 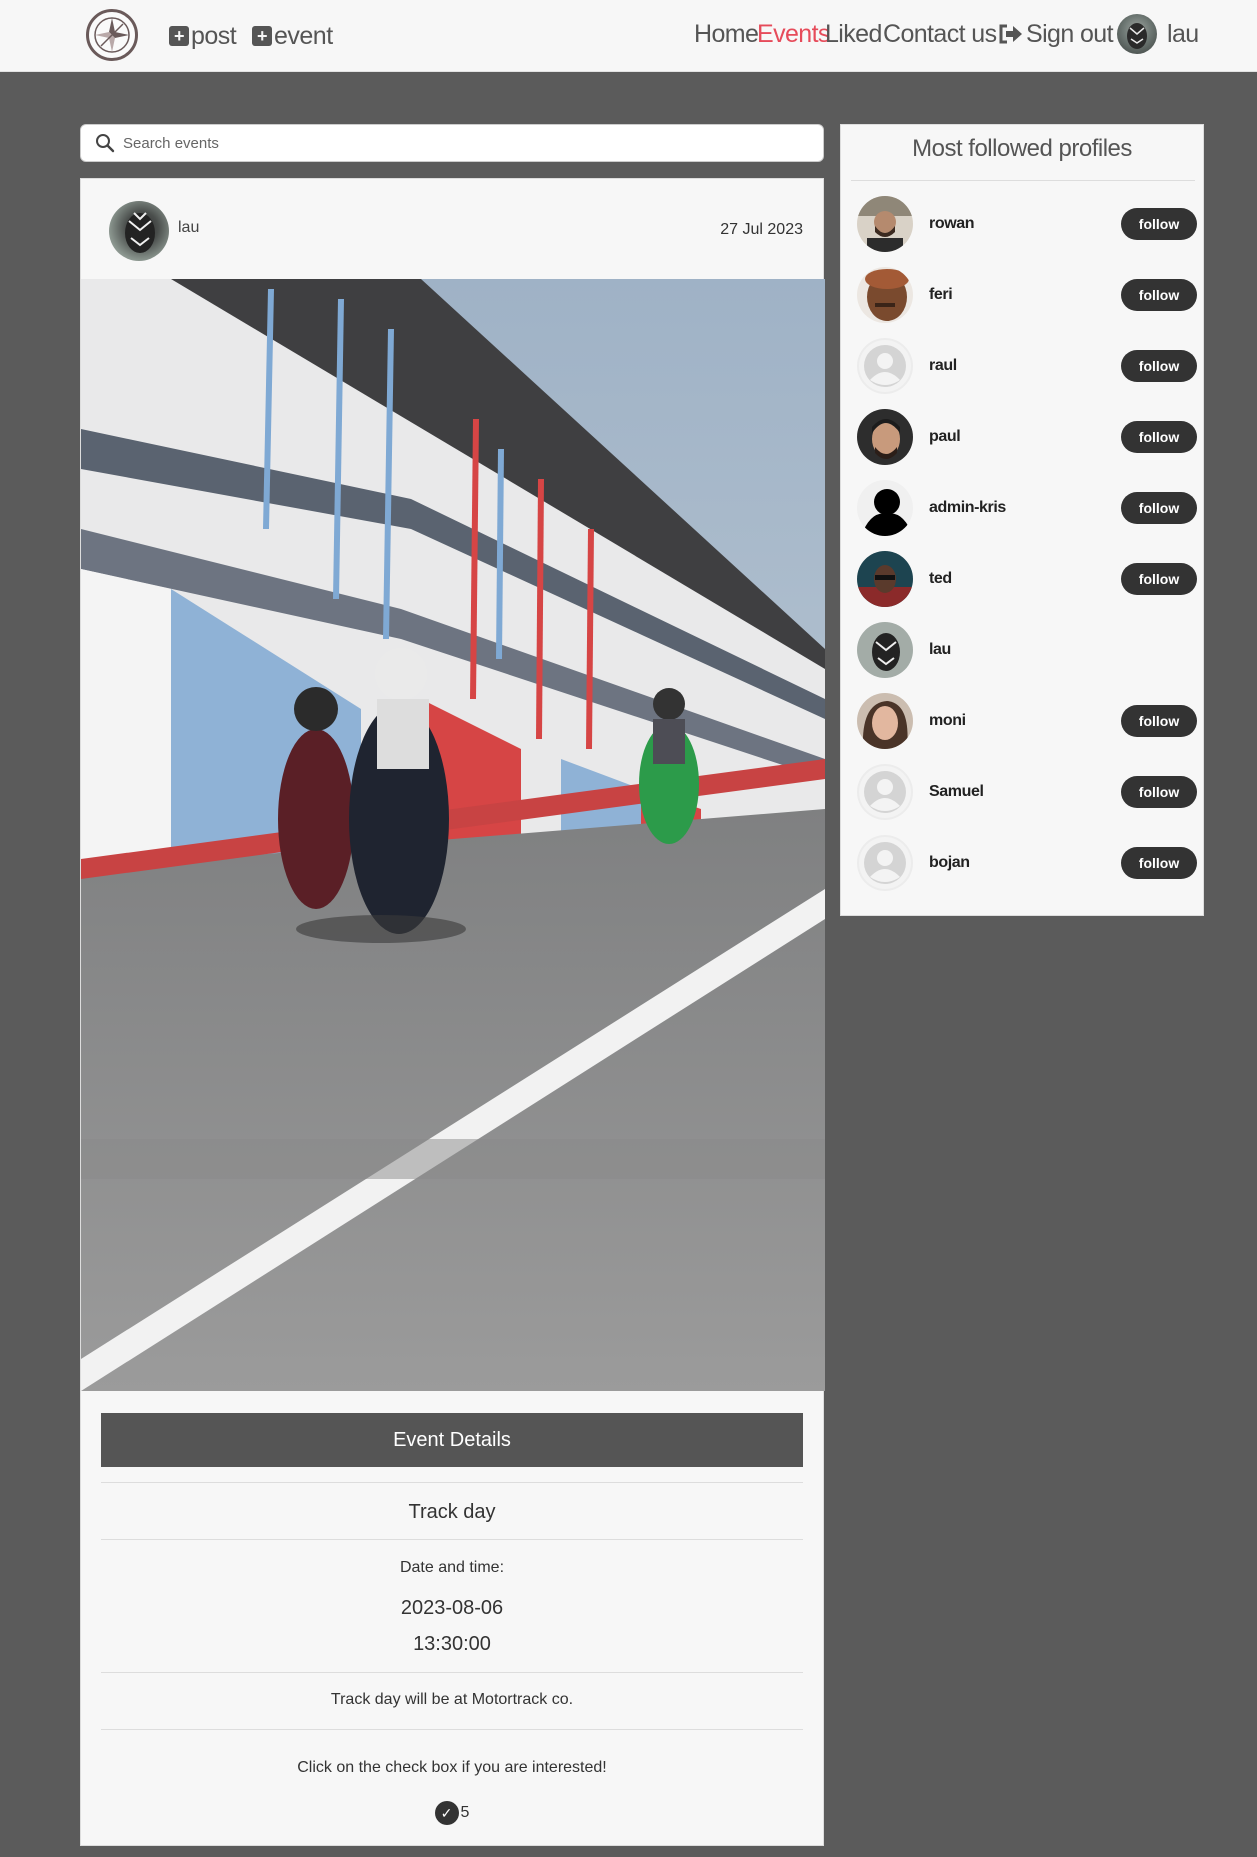 I want to click on profile-item: admin-kris follow, so click(x=1027, y=508).